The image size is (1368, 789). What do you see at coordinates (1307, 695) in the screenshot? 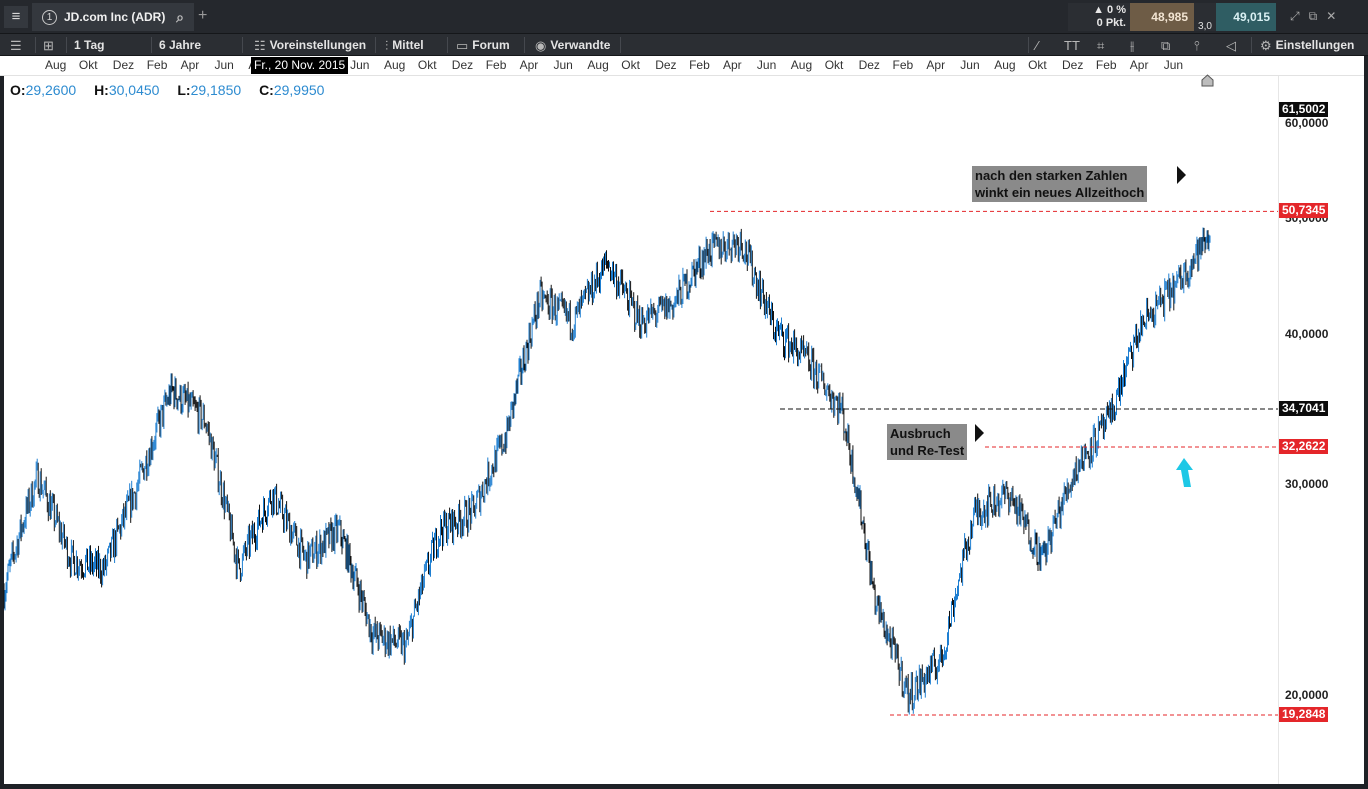
I see `price-axis-tick: 20,0000` at bounding box center [1307, 695].